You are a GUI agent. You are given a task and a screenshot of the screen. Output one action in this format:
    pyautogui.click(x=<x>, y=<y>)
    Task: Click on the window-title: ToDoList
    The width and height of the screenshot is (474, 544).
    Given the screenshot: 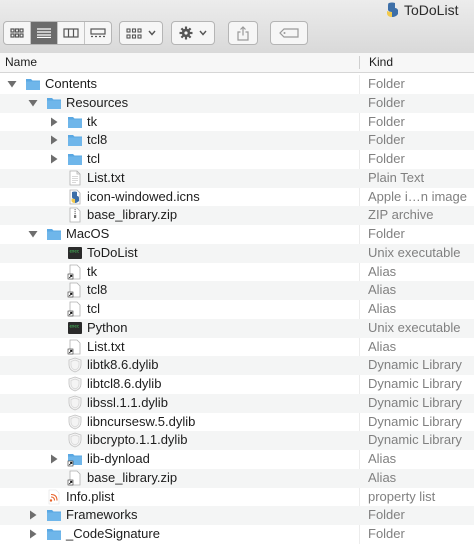 What is the action you would take?
    pyautogui.click(x=421, y=10)
    